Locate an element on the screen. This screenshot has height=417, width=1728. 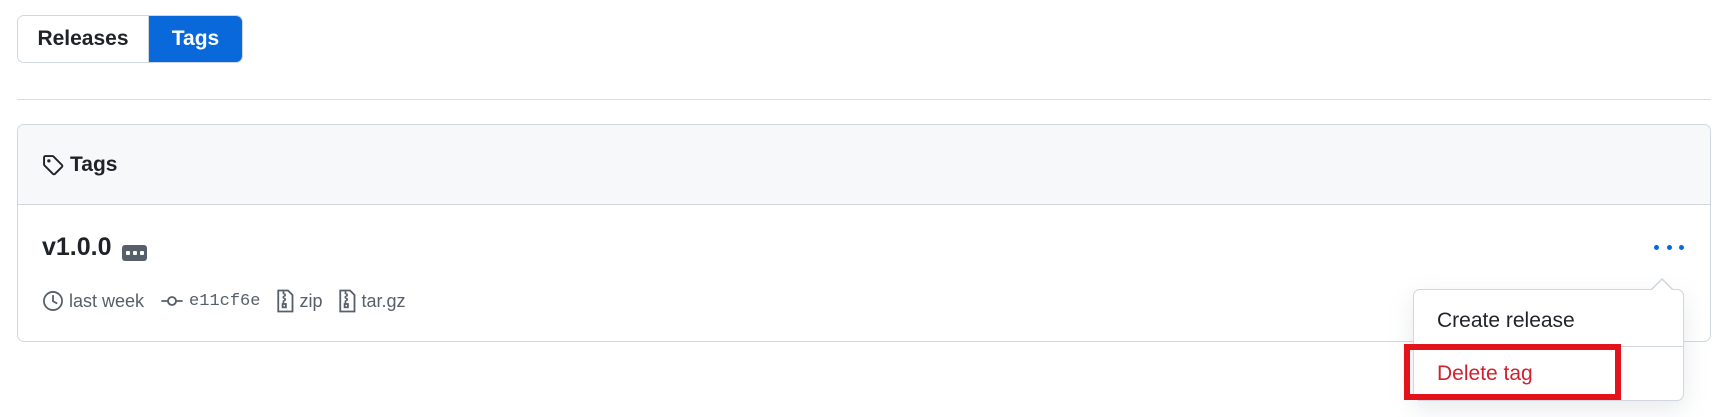
tag-name-link: v1.0.0 is located at coordinates (77, 247).